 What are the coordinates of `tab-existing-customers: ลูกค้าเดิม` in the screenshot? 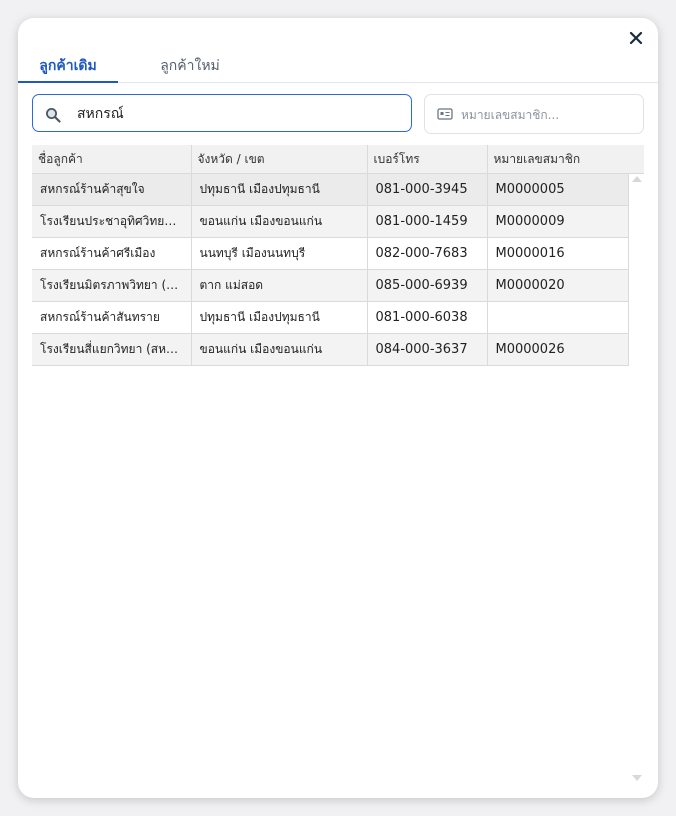 It's located at (68, 68).